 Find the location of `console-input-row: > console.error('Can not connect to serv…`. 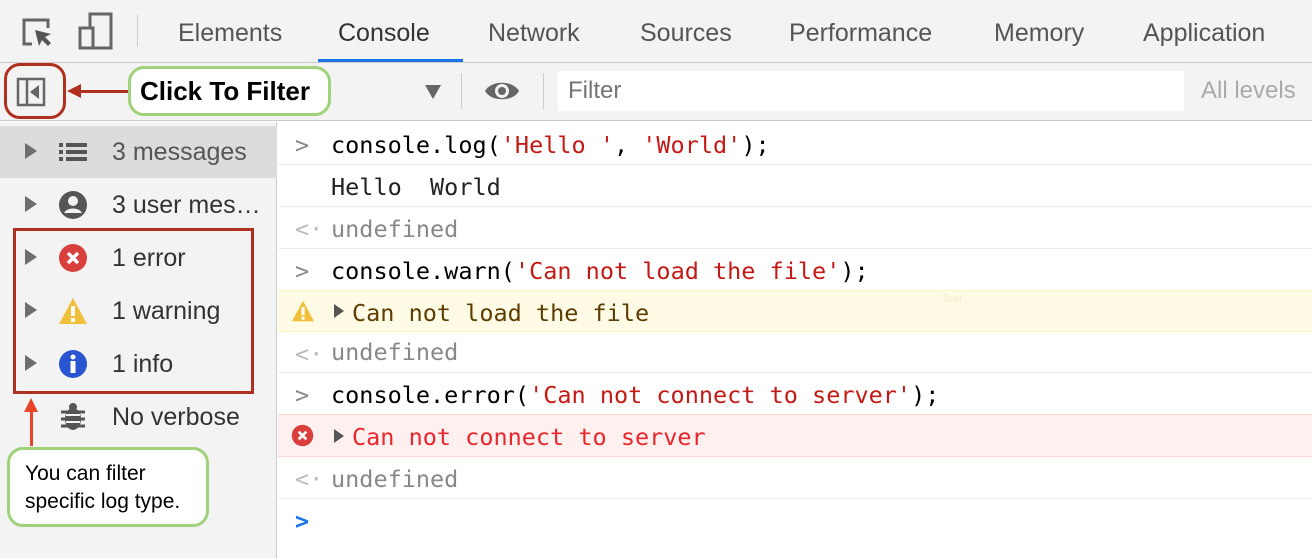

console-input-row: > console.error('Can not connect to serv… is located at coordinates (795, 394).